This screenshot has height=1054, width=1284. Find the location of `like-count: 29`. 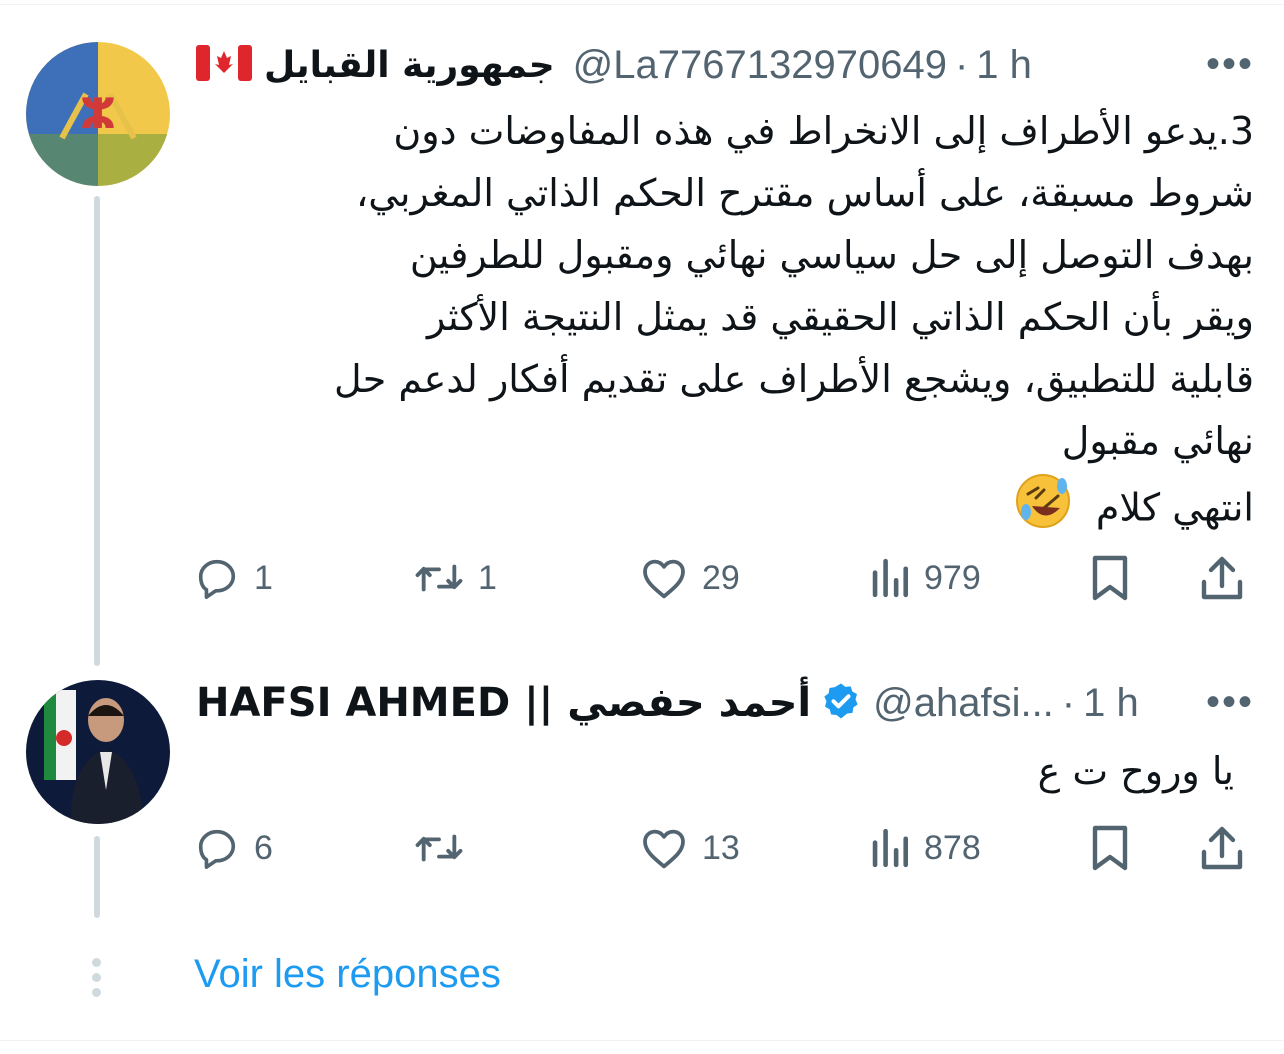

like-count: 29 is located at coordinates (721, 577).